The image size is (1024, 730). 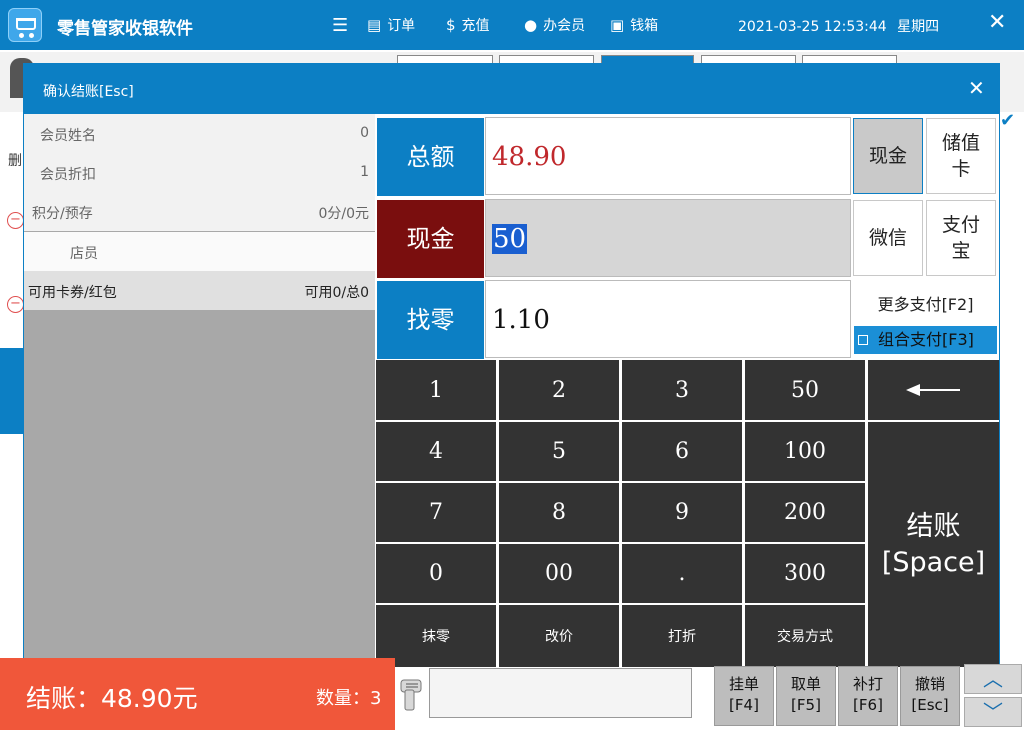 I want to click on key-2: 2, so click(x=559, y=390).